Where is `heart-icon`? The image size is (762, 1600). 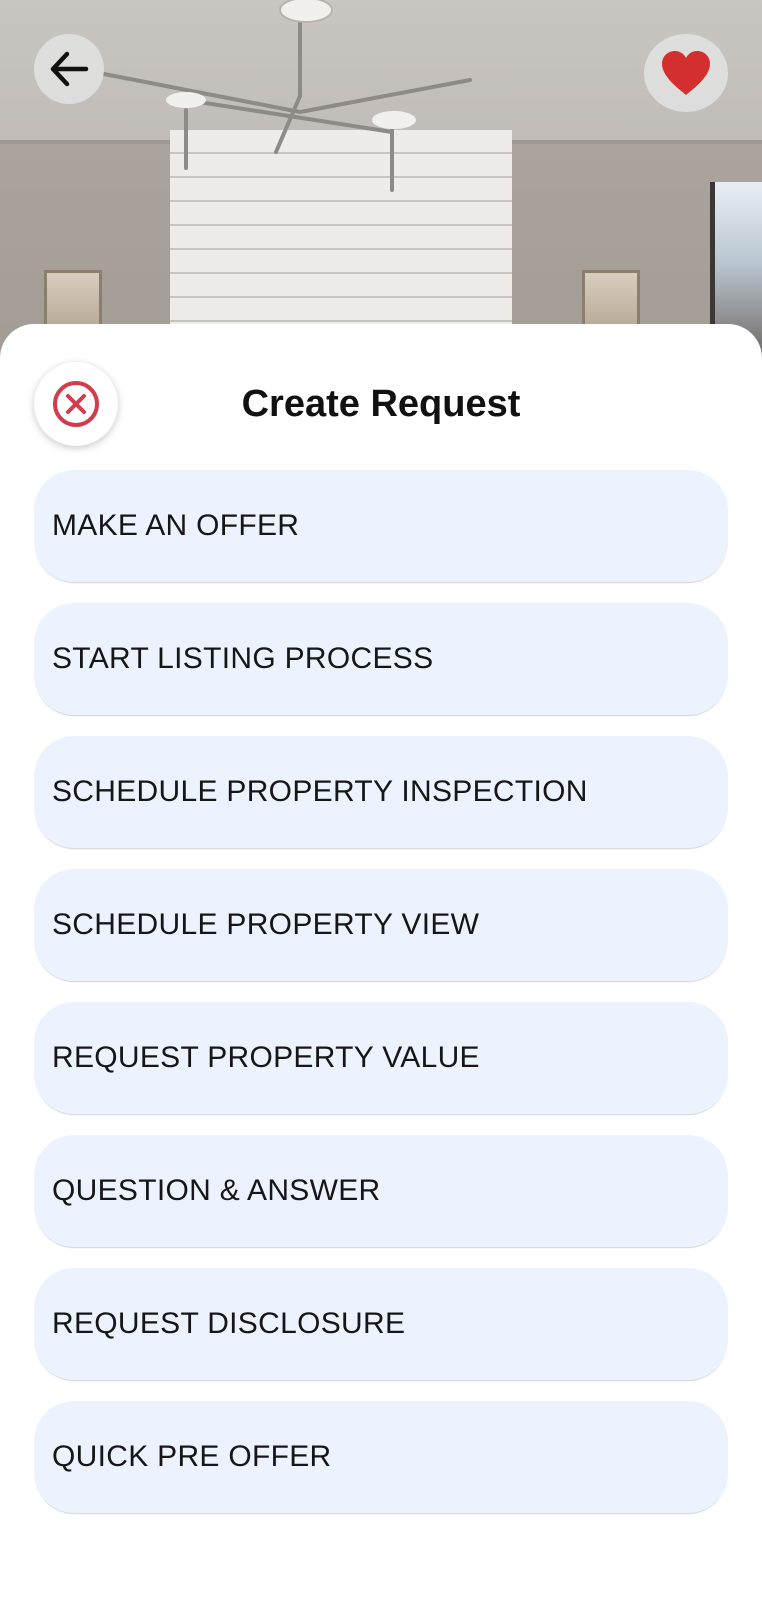
heart-icon is located at coordinates (686, 73).